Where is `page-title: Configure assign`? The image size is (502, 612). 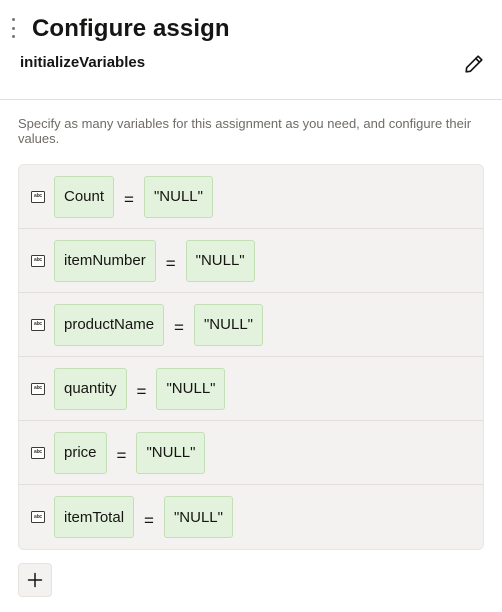
page-title: Configure assign is located at coordinates (131, 28).